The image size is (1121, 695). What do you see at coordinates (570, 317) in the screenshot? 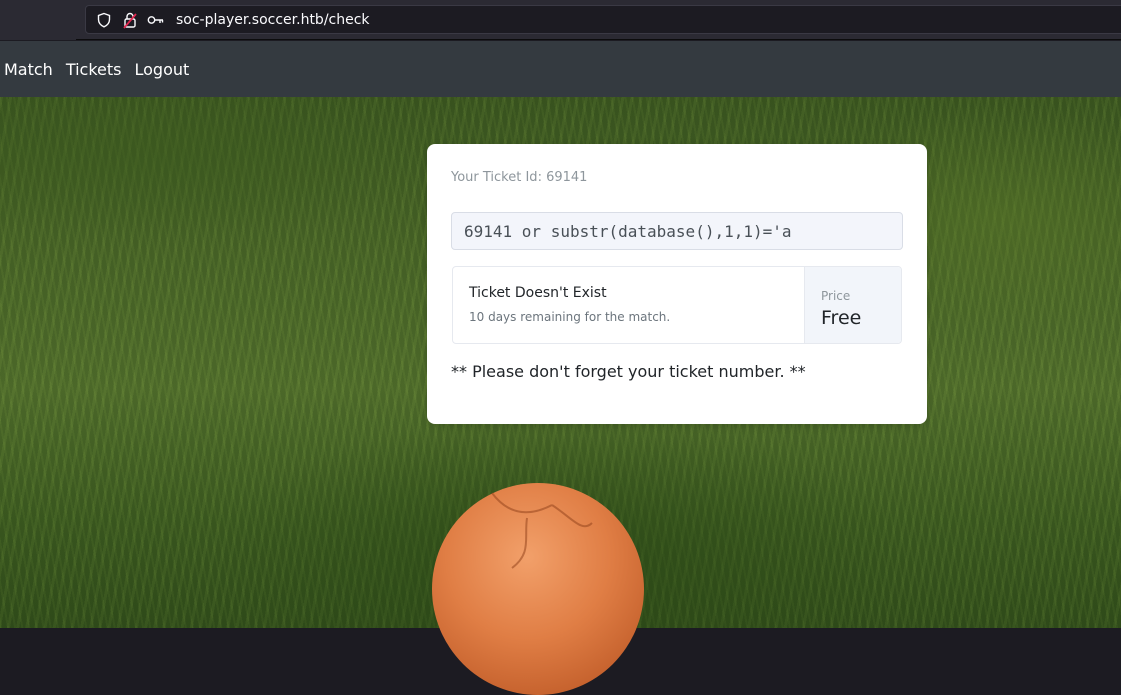
I see `ticket-result-subtitle: 10 days remaining for the match.` at bounding box center [570, 317].